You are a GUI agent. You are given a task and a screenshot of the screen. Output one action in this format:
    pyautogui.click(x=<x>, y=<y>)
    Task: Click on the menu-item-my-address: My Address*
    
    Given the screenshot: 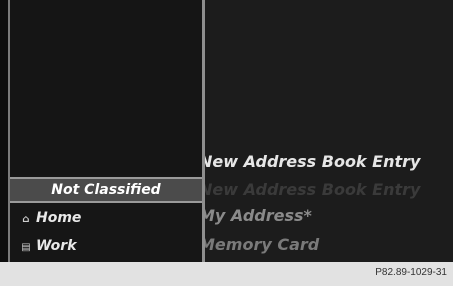 What is the action you would take?
    pyautogui.click(x=258, y=215)
    